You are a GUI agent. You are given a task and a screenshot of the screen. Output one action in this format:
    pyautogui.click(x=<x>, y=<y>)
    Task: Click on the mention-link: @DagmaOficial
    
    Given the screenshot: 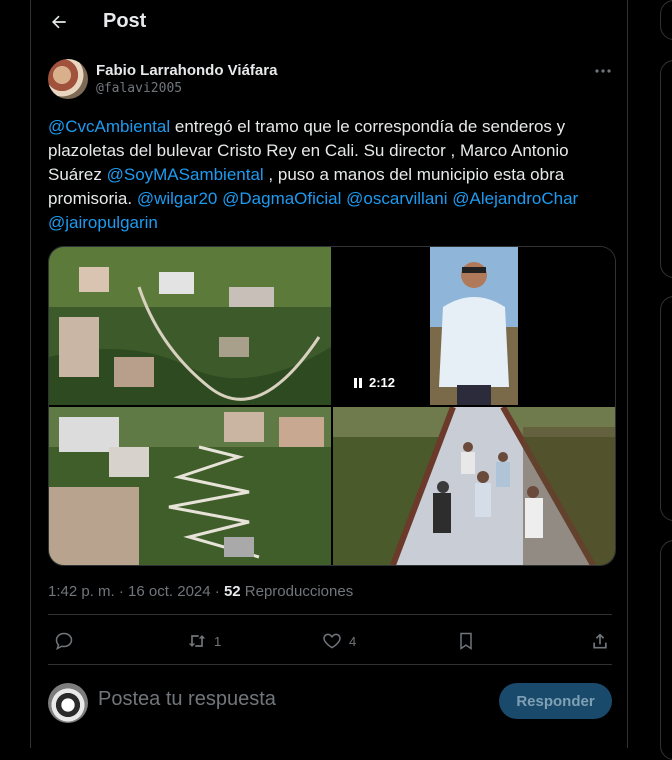 What is the action you would take?
    pyautogui.click(x=281, y=198)
    